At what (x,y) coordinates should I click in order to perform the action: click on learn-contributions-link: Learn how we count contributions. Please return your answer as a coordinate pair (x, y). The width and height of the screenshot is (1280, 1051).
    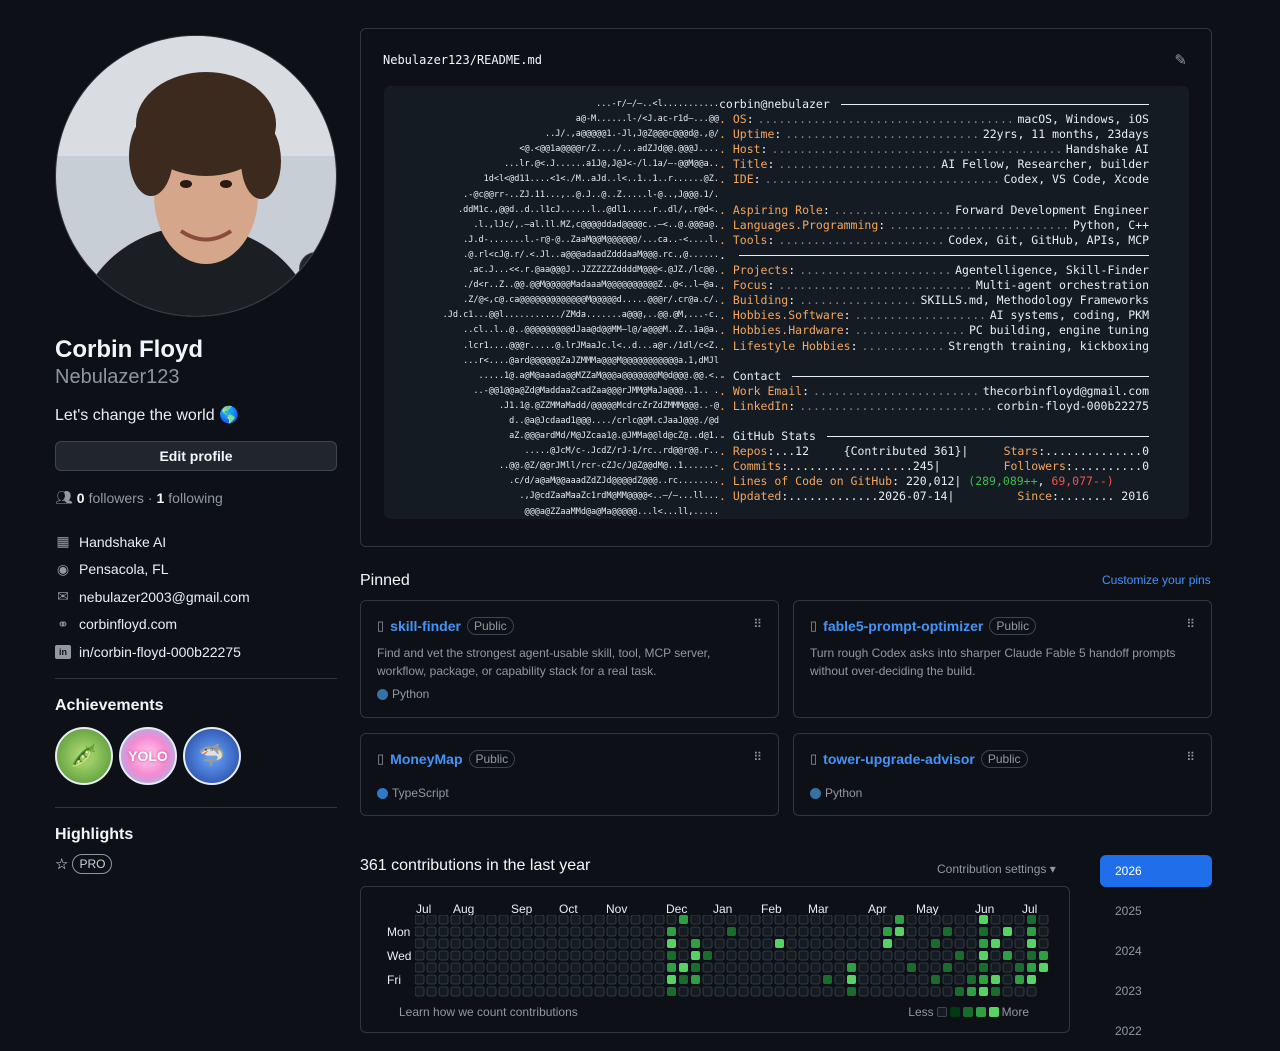
    Looking at the image, I should click on (488, 1012).